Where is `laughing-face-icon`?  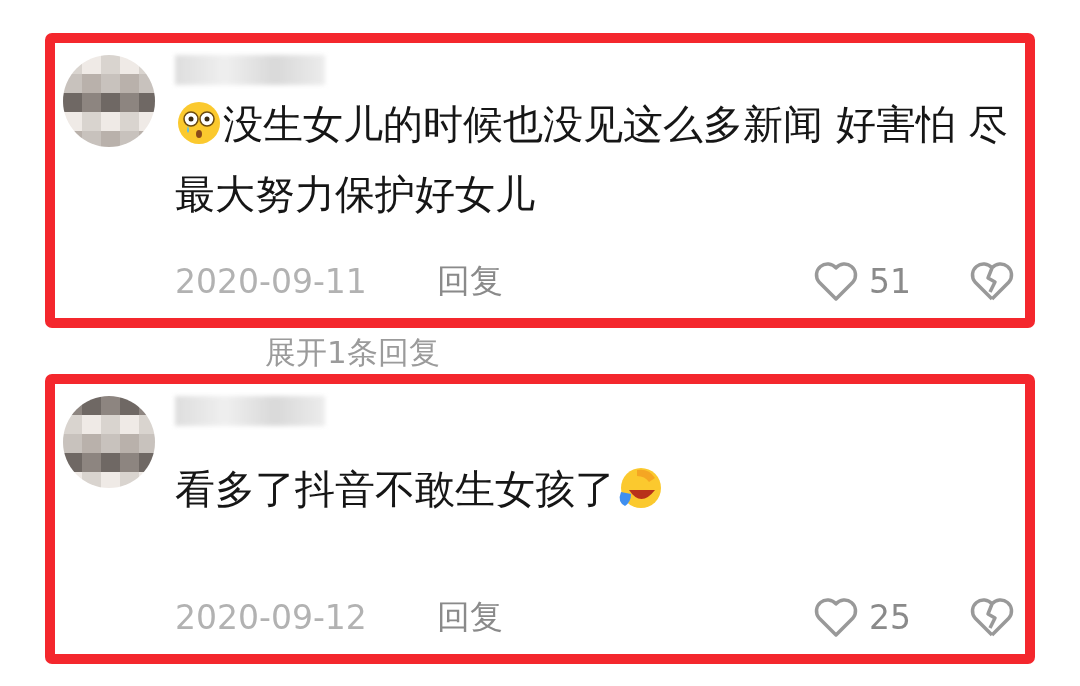
laughing-face-icon is located at coordinates (639, 488).